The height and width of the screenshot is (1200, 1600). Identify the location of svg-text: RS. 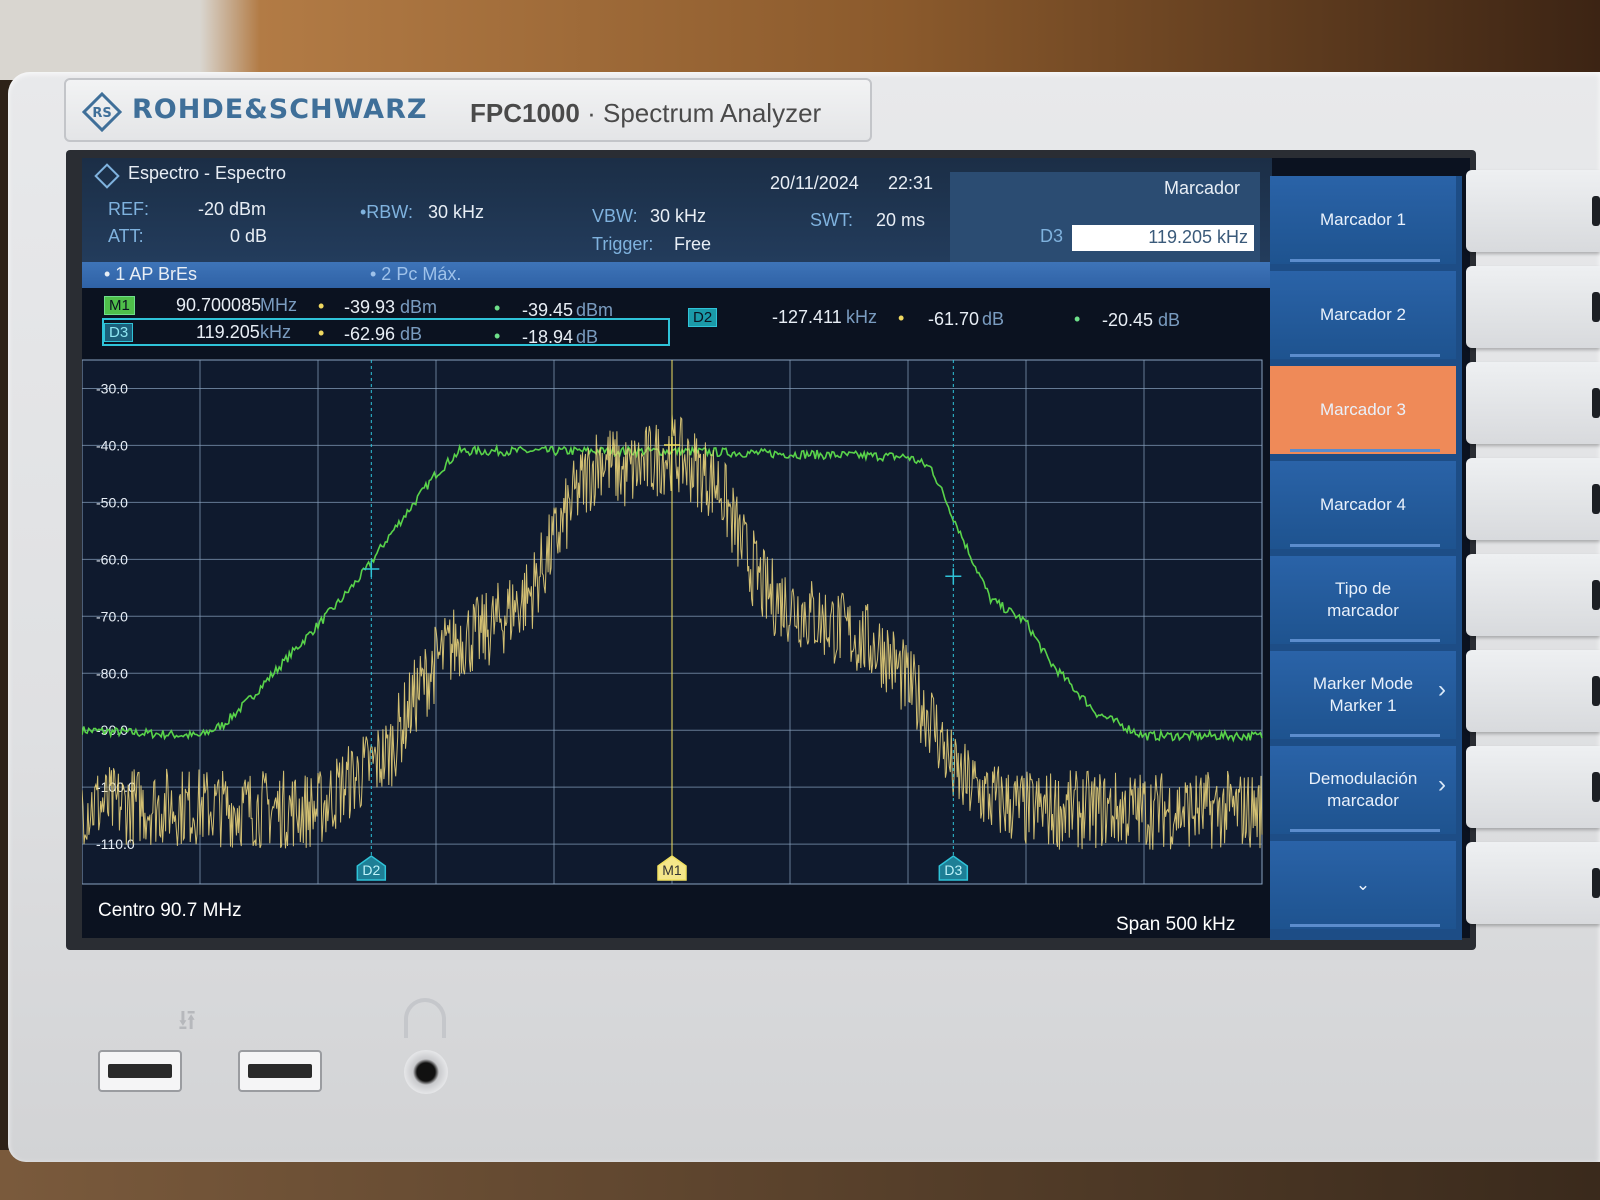
(101, 113).